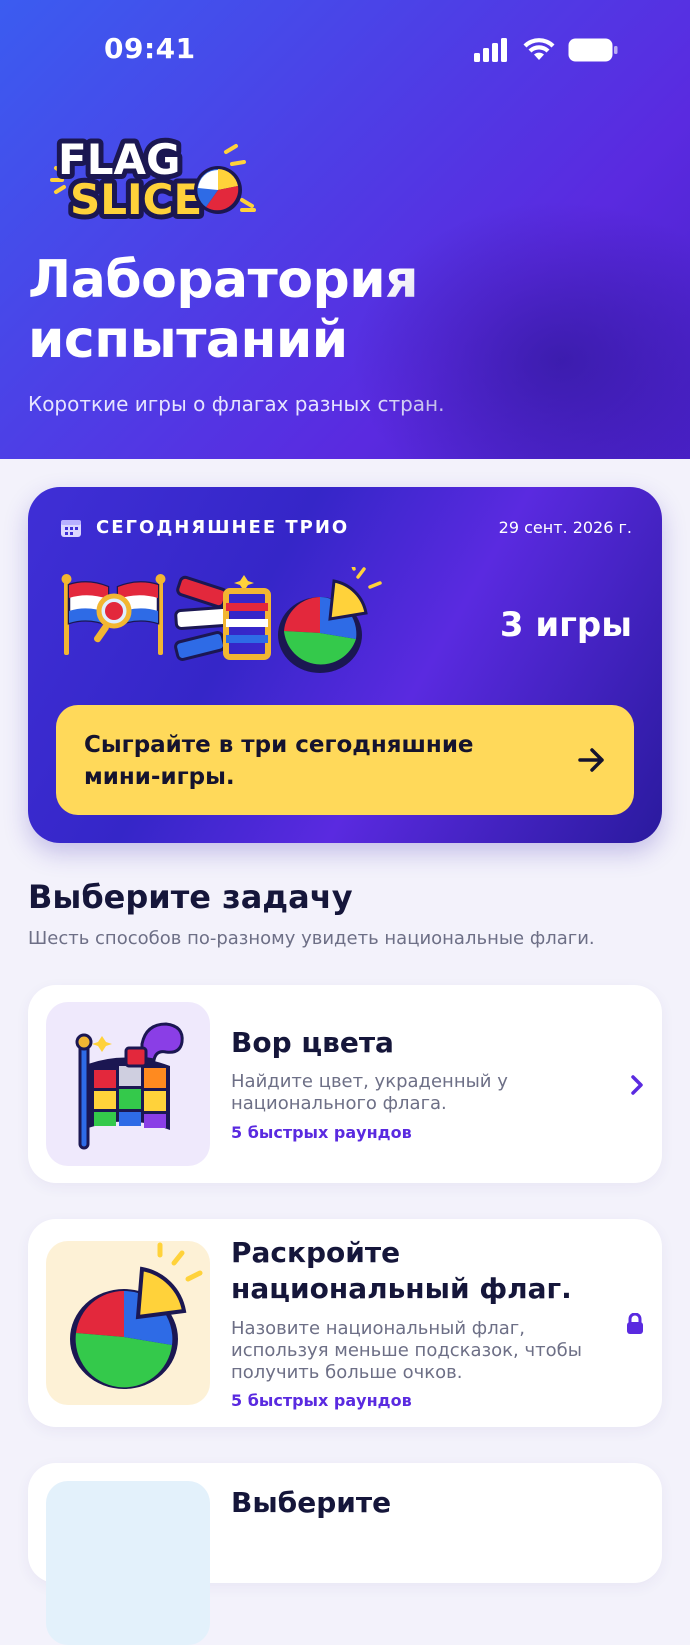 This screenshot has height=1645, width=690. What do you see at coordinates (236, 404) in the screenshot?
I see `page-subtitle: Короткие игры о флагах разных стран.` at bounding box center [236, 404].